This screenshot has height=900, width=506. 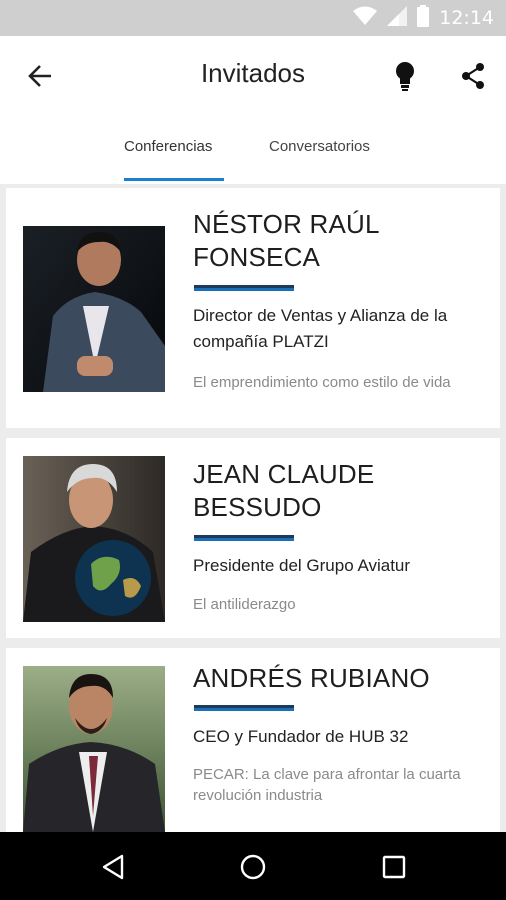 I want to click on status-bar: 12:14, so click(x=253, y=18).